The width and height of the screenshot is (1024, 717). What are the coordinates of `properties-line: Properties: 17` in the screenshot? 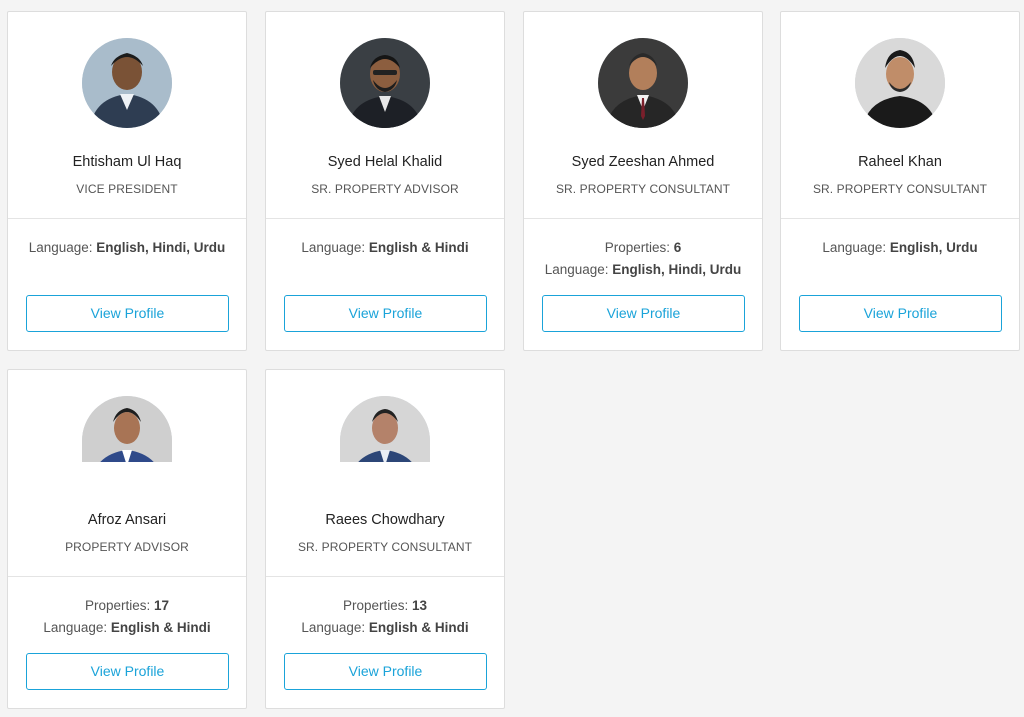 It's located at (127, 608).